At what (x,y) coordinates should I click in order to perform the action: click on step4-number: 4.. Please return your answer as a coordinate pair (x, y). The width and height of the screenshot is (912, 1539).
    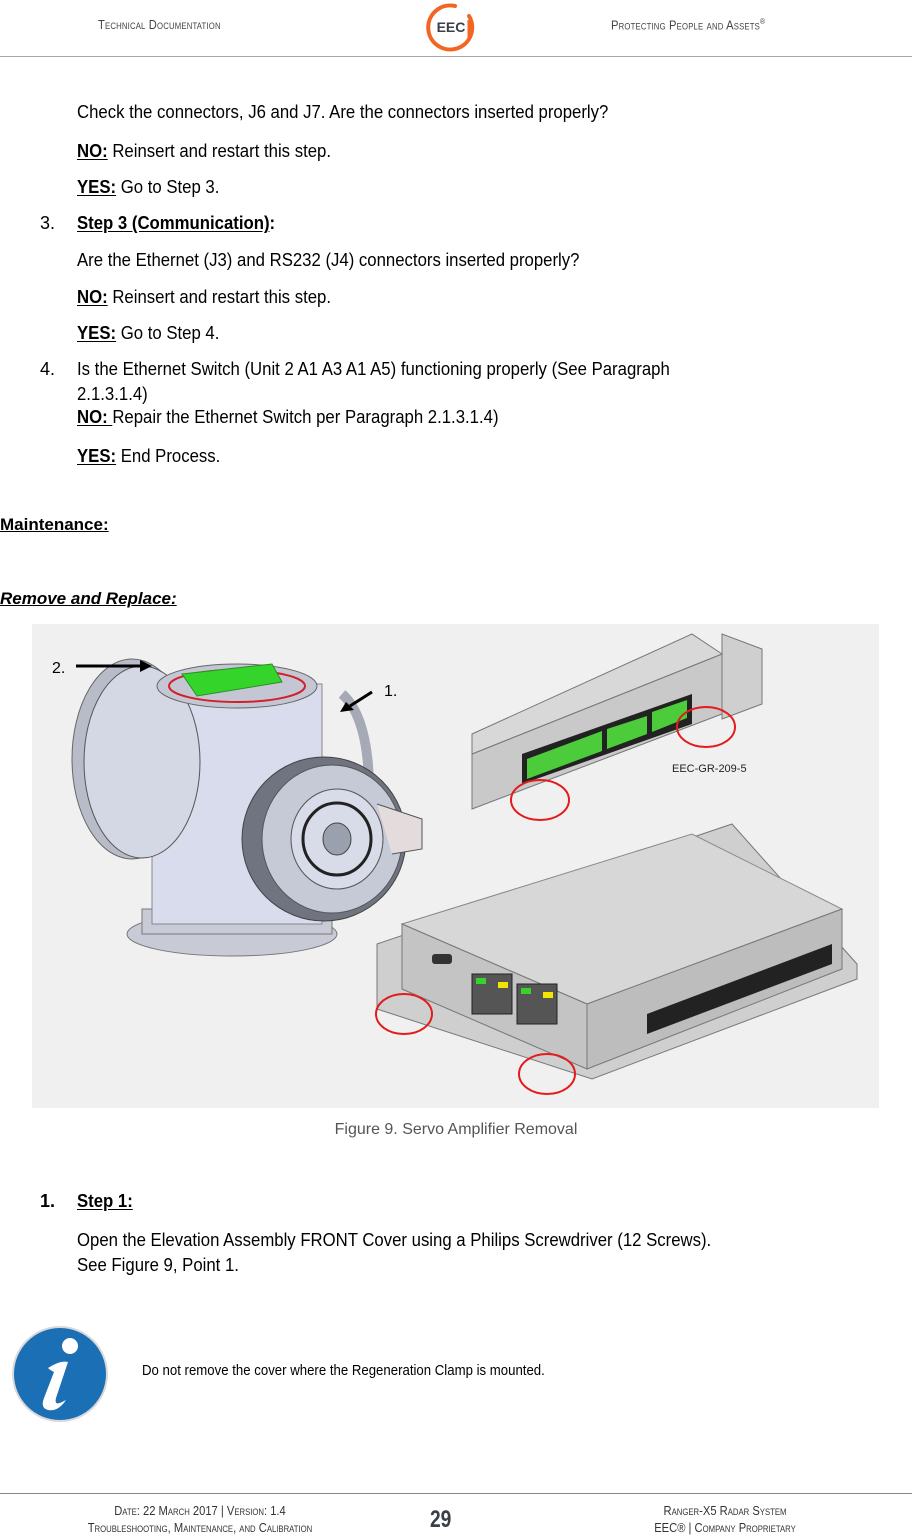
    Looking at the image, I should click on (48, 369).